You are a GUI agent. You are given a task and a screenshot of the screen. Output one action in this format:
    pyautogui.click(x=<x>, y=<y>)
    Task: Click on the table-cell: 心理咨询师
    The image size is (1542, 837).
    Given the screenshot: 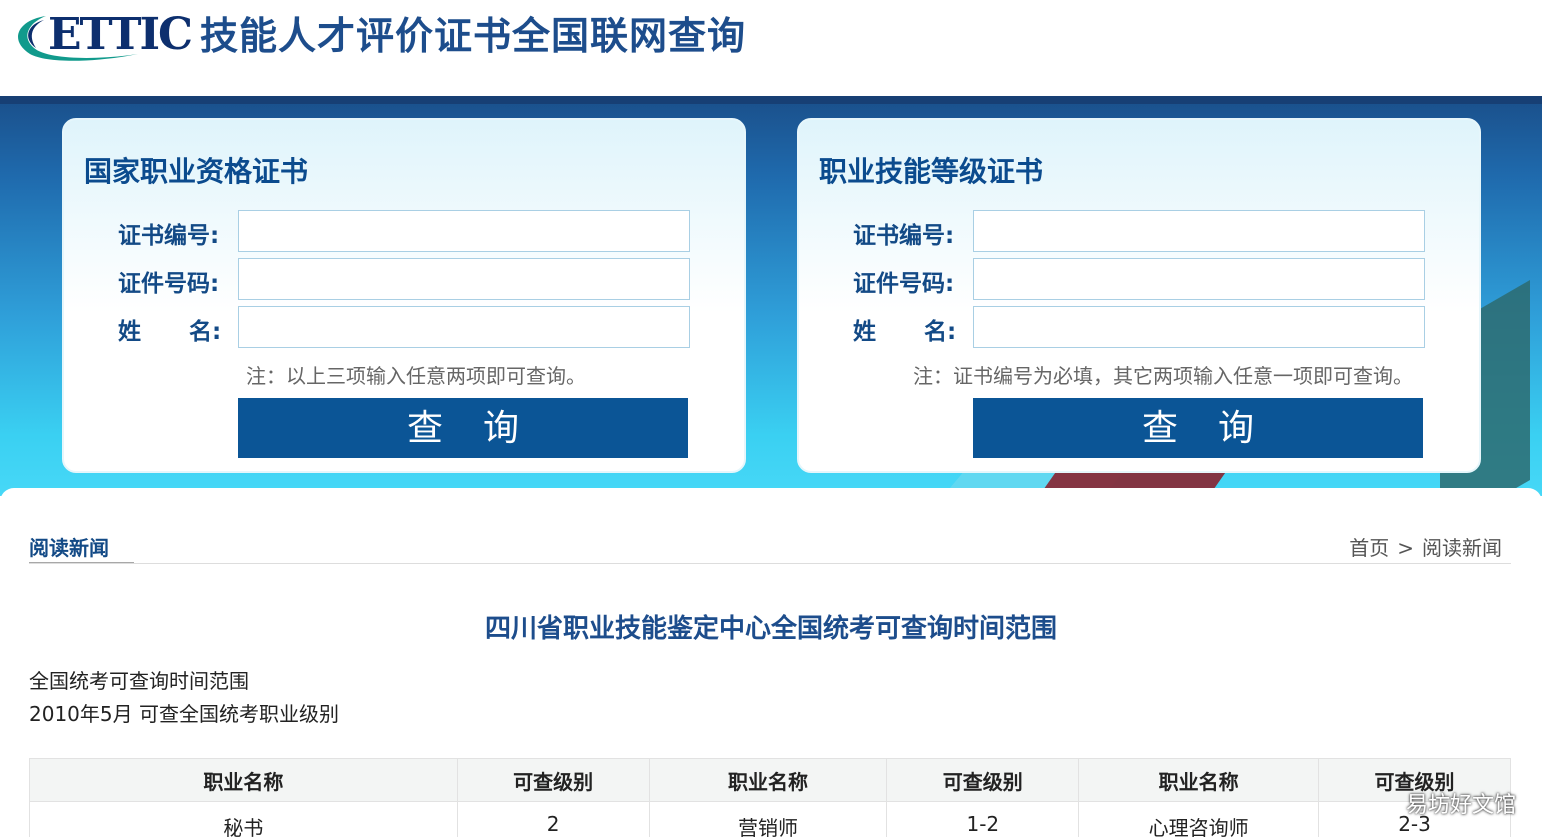 What is the action you would take?
    pyautogui.click(x=1199, y=819)
    